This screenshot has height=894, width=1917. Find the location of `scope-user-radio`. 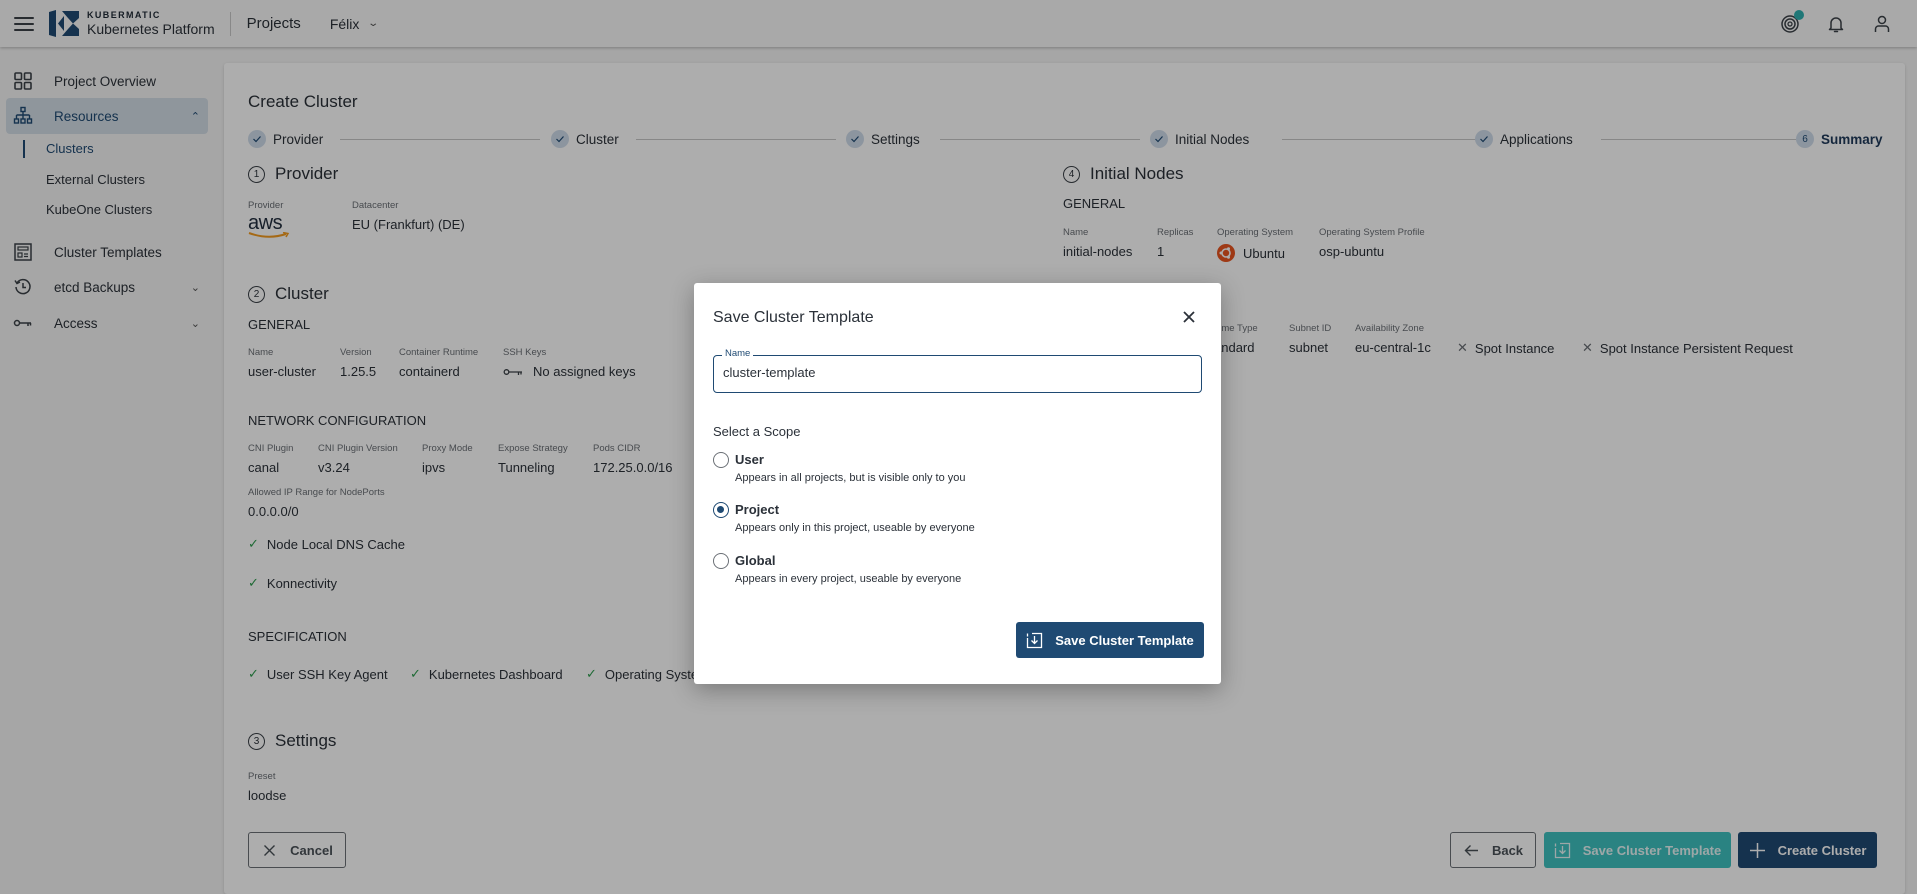

scope-user-radio is located at coordinates (721, 460).